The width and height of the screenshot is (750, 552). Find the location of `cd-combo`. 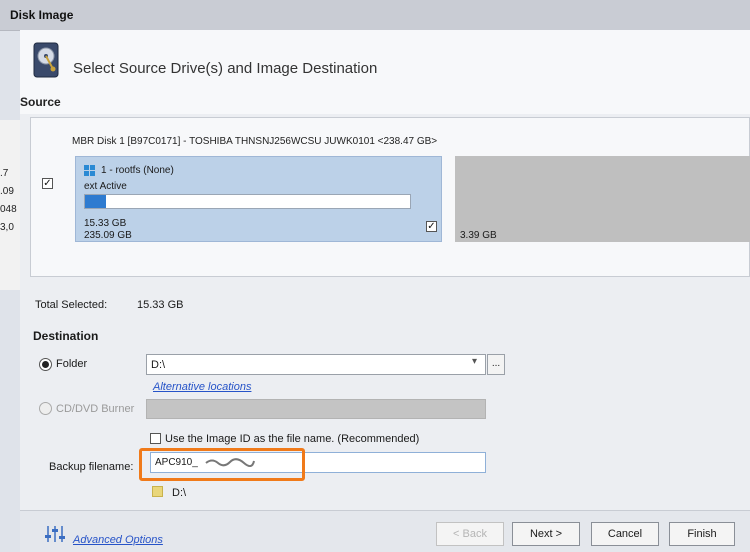

cd-combo is located at coordinates (316, 409).